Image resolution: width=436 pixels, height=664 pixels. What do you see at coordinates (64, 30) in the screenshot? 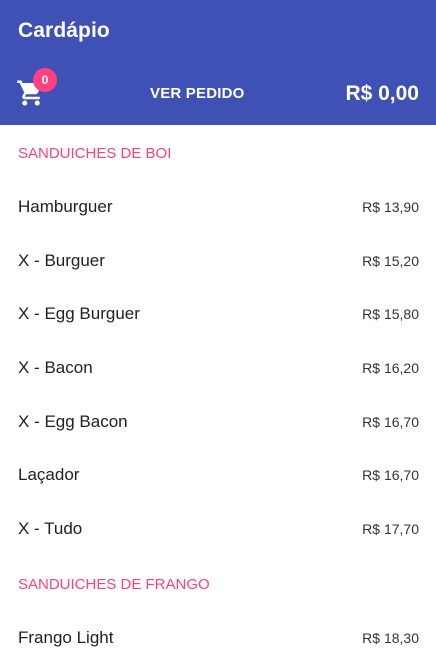
I see `page-title: Cardápio` at bounding box center [64, 30].